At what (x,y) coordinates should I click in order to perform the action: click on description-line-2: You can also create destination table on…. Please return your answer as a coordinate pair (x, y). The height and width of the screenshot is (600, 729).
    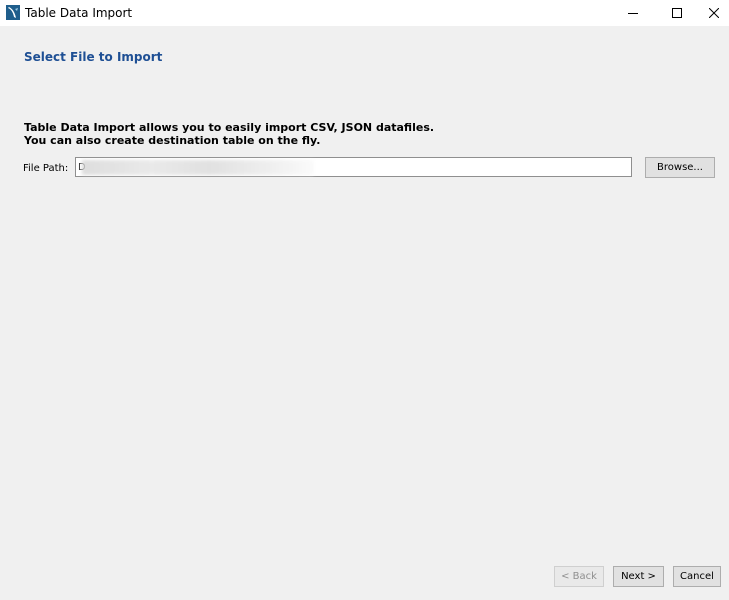
    Looking at the image, I should click on (172, 140).